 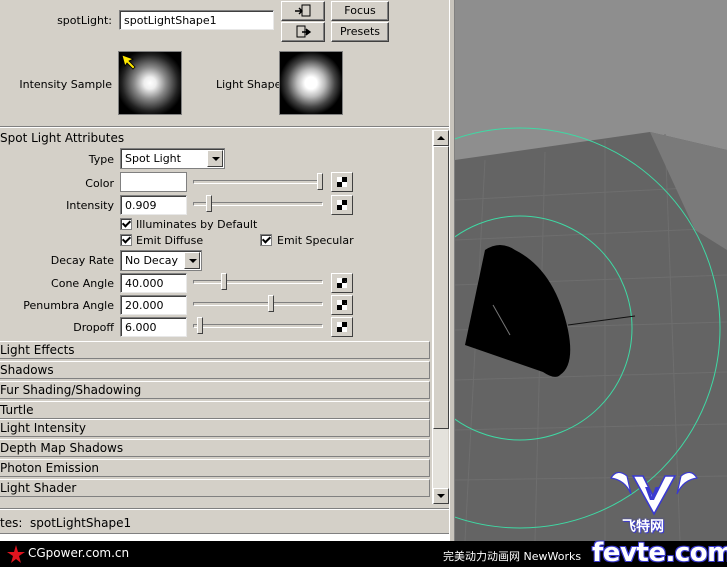 I want to click on cone-angle-map-button, so click(x=342, y=283).